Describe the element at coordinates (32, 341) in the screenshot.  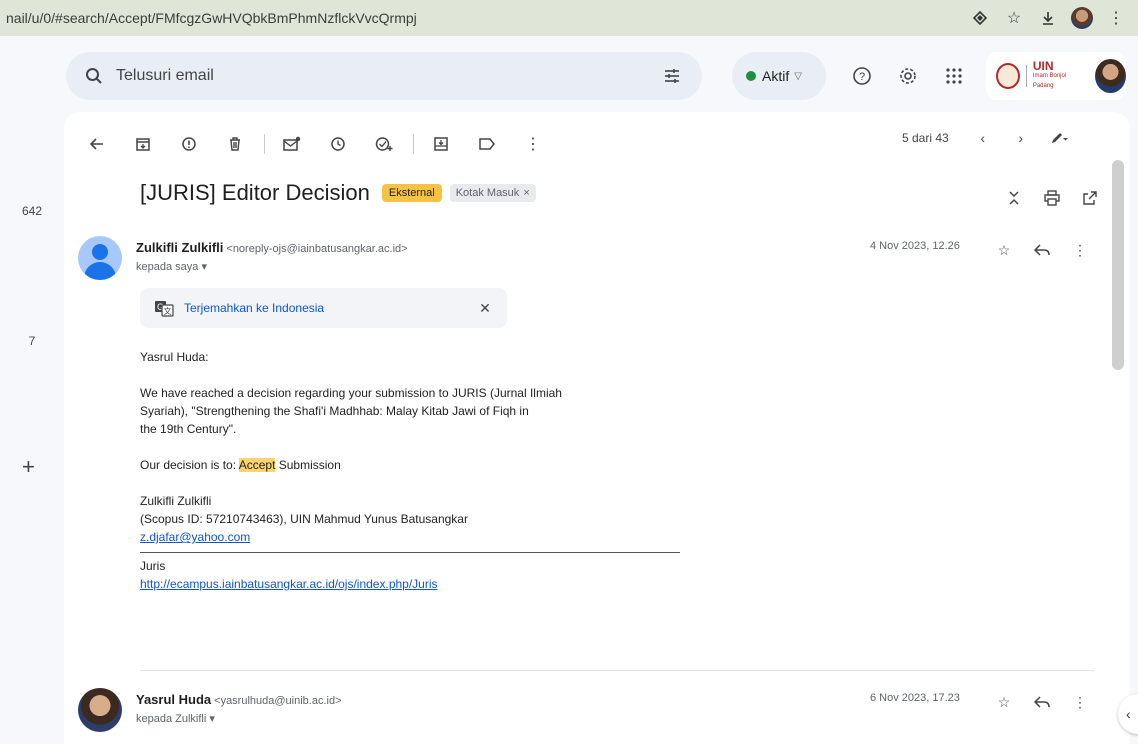
I see `rail-count-chat: 7` at that location.